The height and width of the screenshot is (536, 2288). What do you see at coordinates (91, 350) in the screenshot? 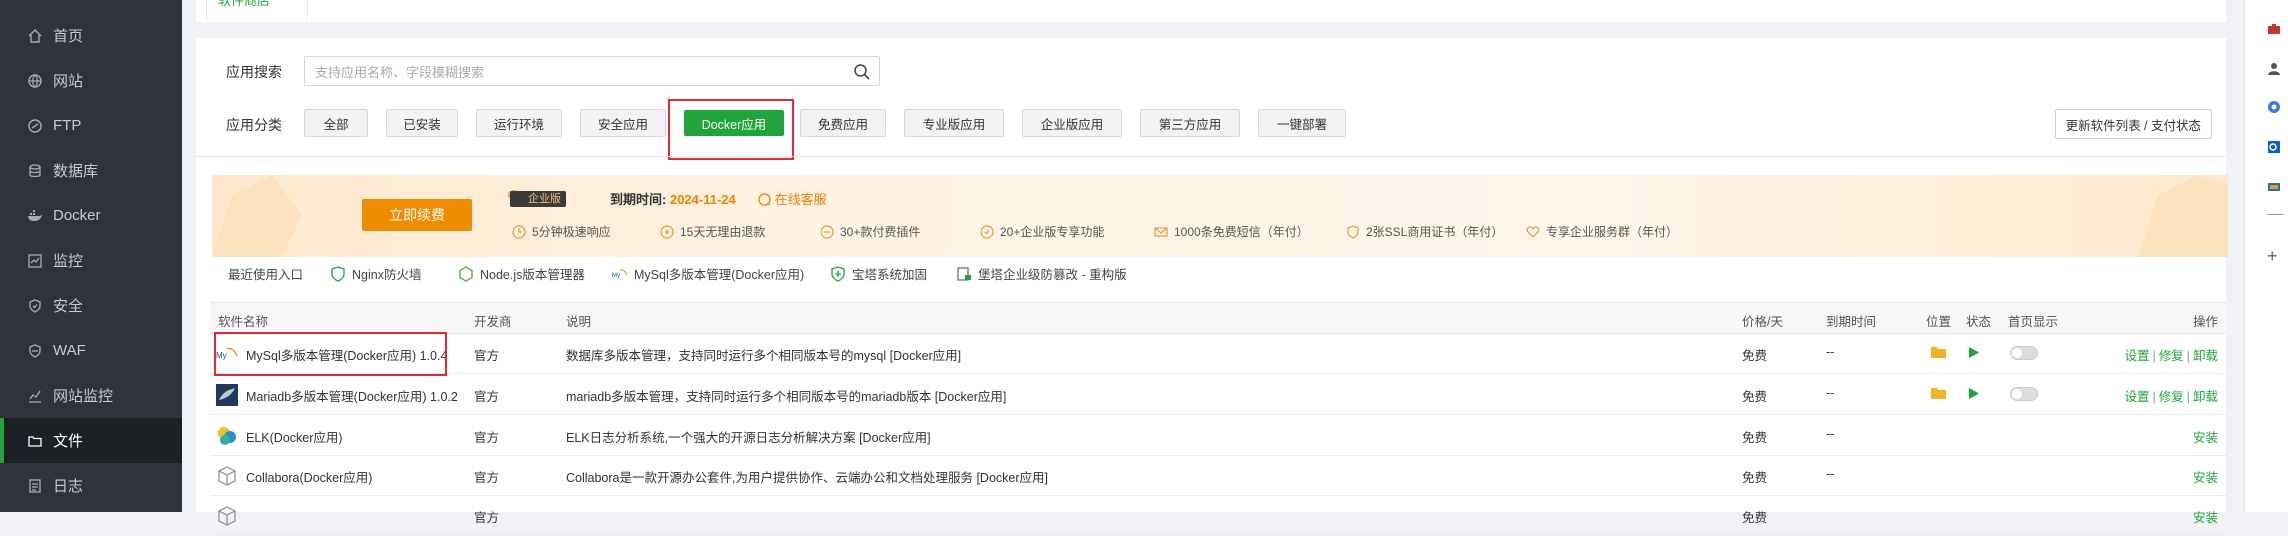
I see `sidebar-item-waf: WAF` at bounding box center [91, 350].